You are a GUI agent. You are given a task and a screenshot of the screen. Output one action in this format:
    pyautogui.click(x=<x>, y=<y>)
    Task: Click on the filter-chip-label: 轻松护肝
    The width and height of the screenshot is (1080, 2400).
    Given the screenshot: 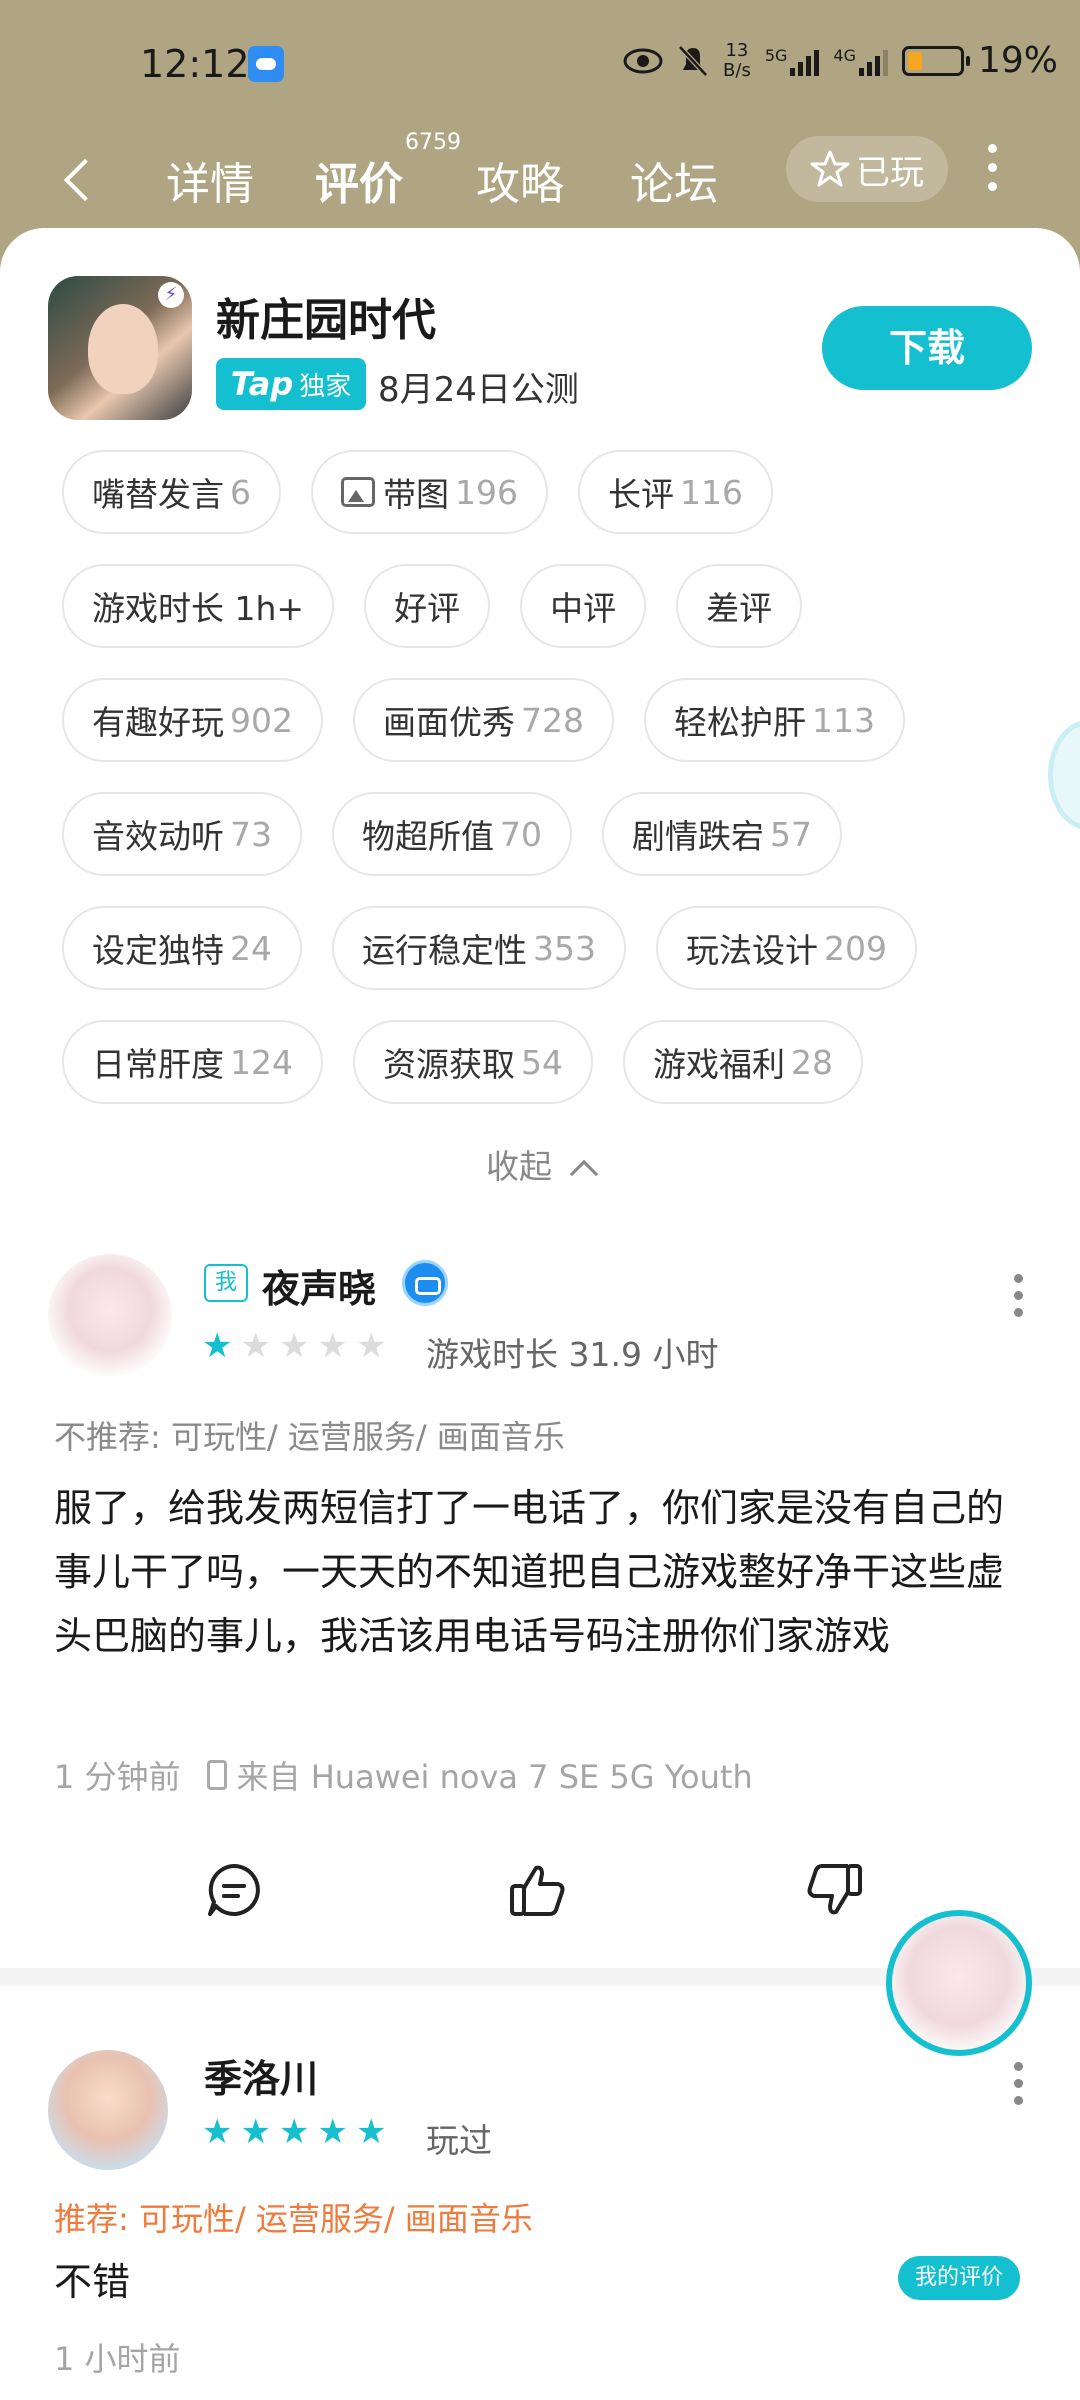 What is the action you would take?
    pyautogui.click(x=740, y=722)
    